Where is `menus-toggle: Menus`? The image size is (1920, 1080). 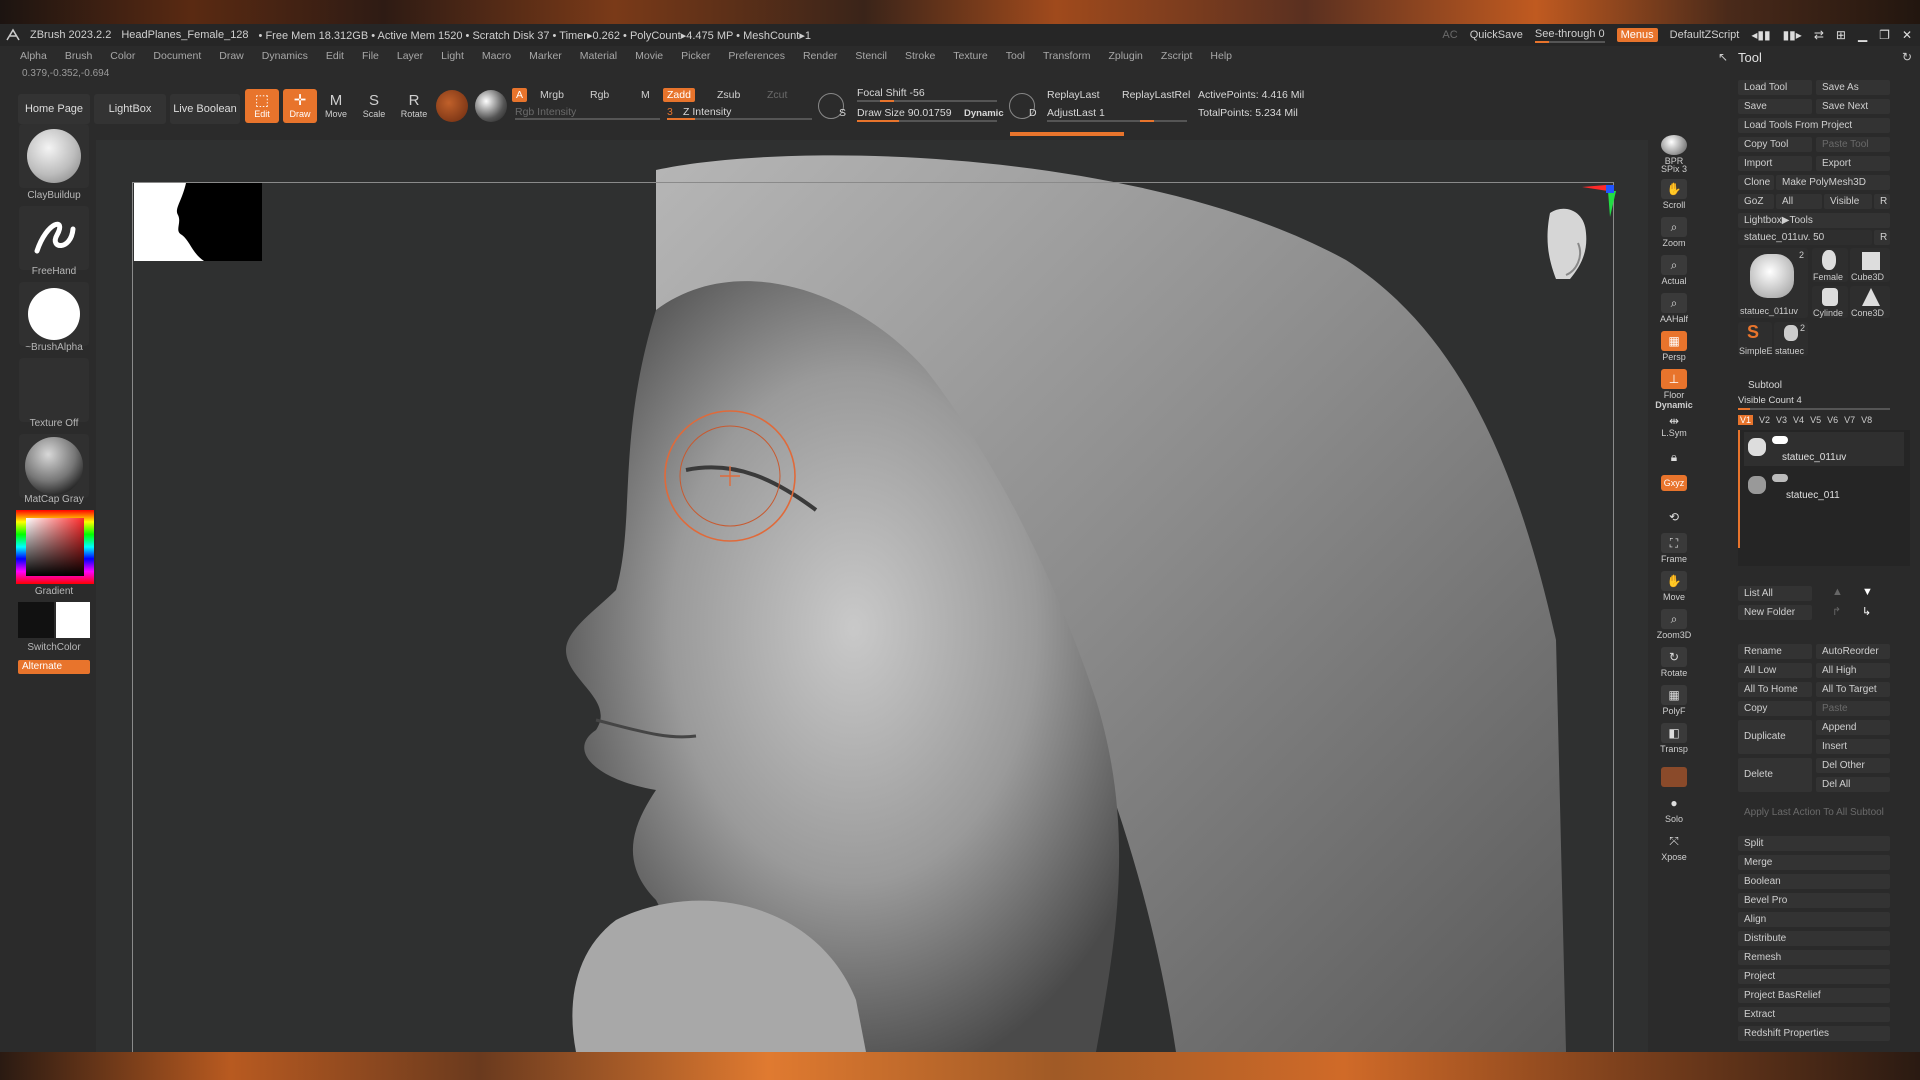 menus-toggle: Menus is located at coordinates (1637, 35).